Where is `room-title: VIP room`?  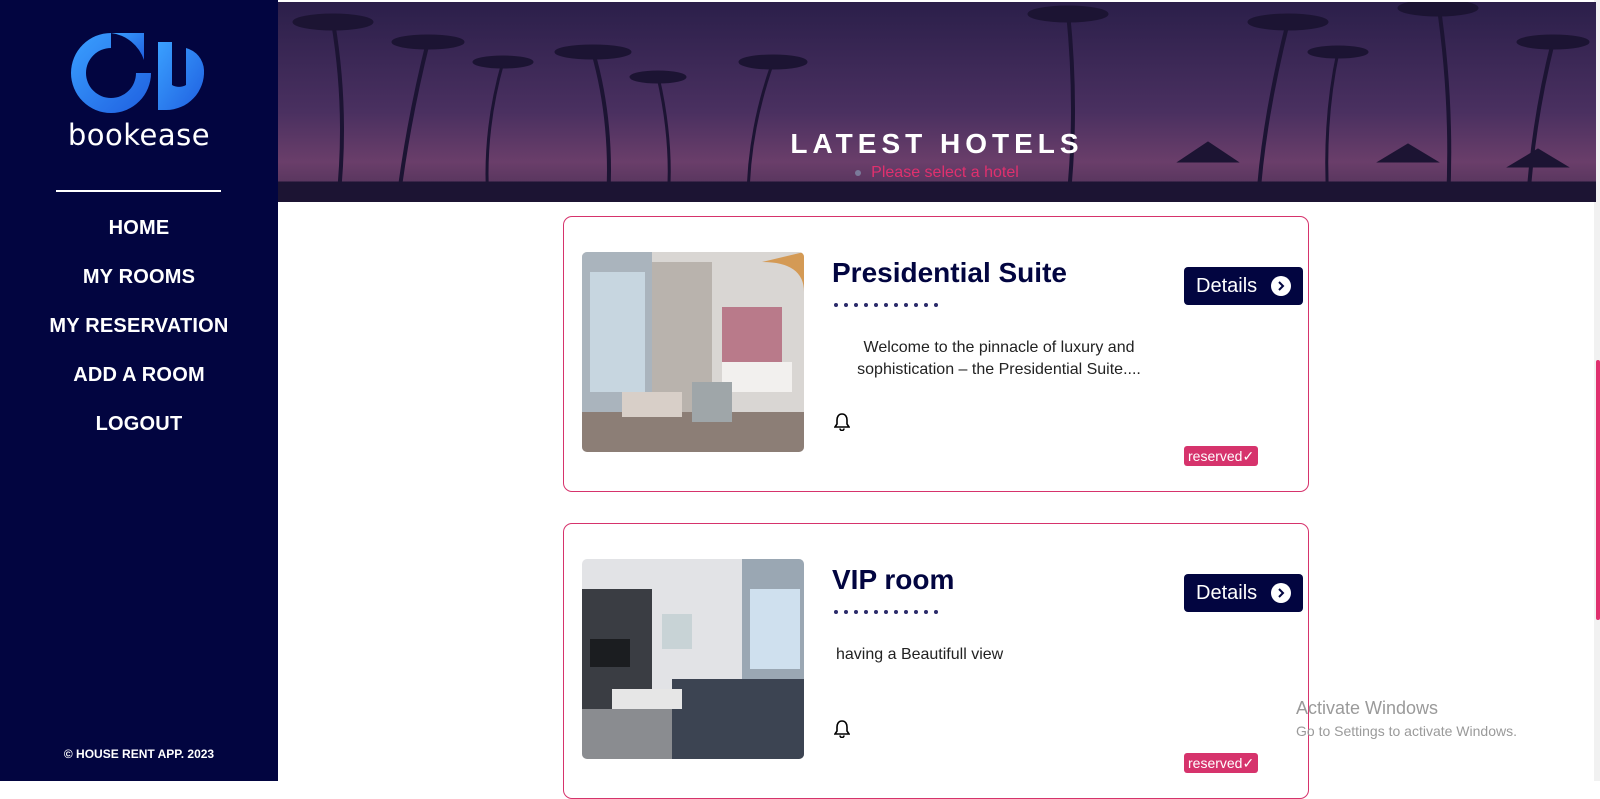
room-title: VIP room is located at coordinates (893, 579).